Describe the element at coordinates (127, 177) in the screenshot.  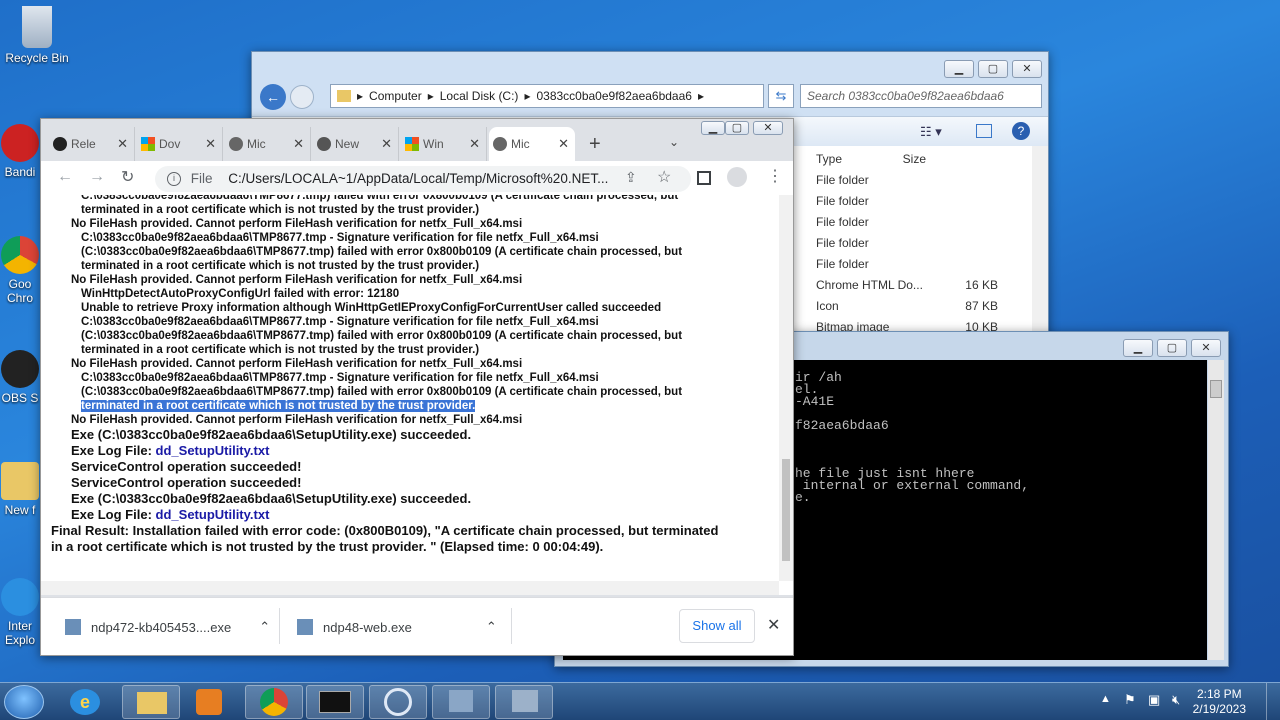
I see `reload-icon: ↻` at that location.